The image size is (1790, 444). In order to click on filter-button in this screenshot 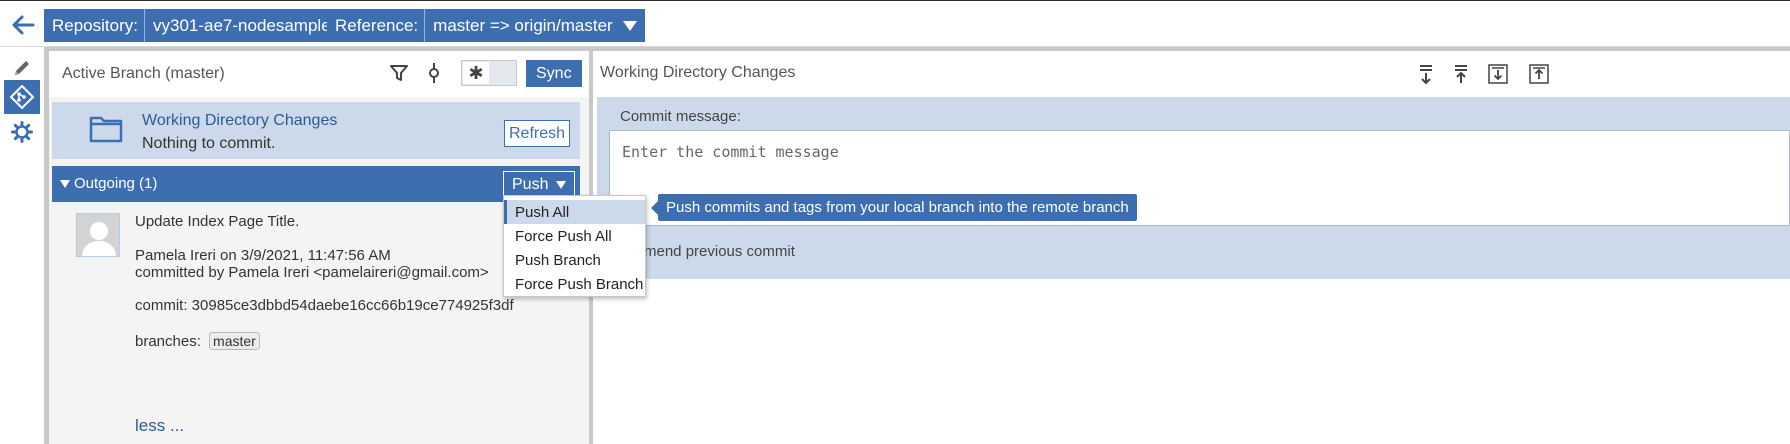, I will do `click(399, 75)`.